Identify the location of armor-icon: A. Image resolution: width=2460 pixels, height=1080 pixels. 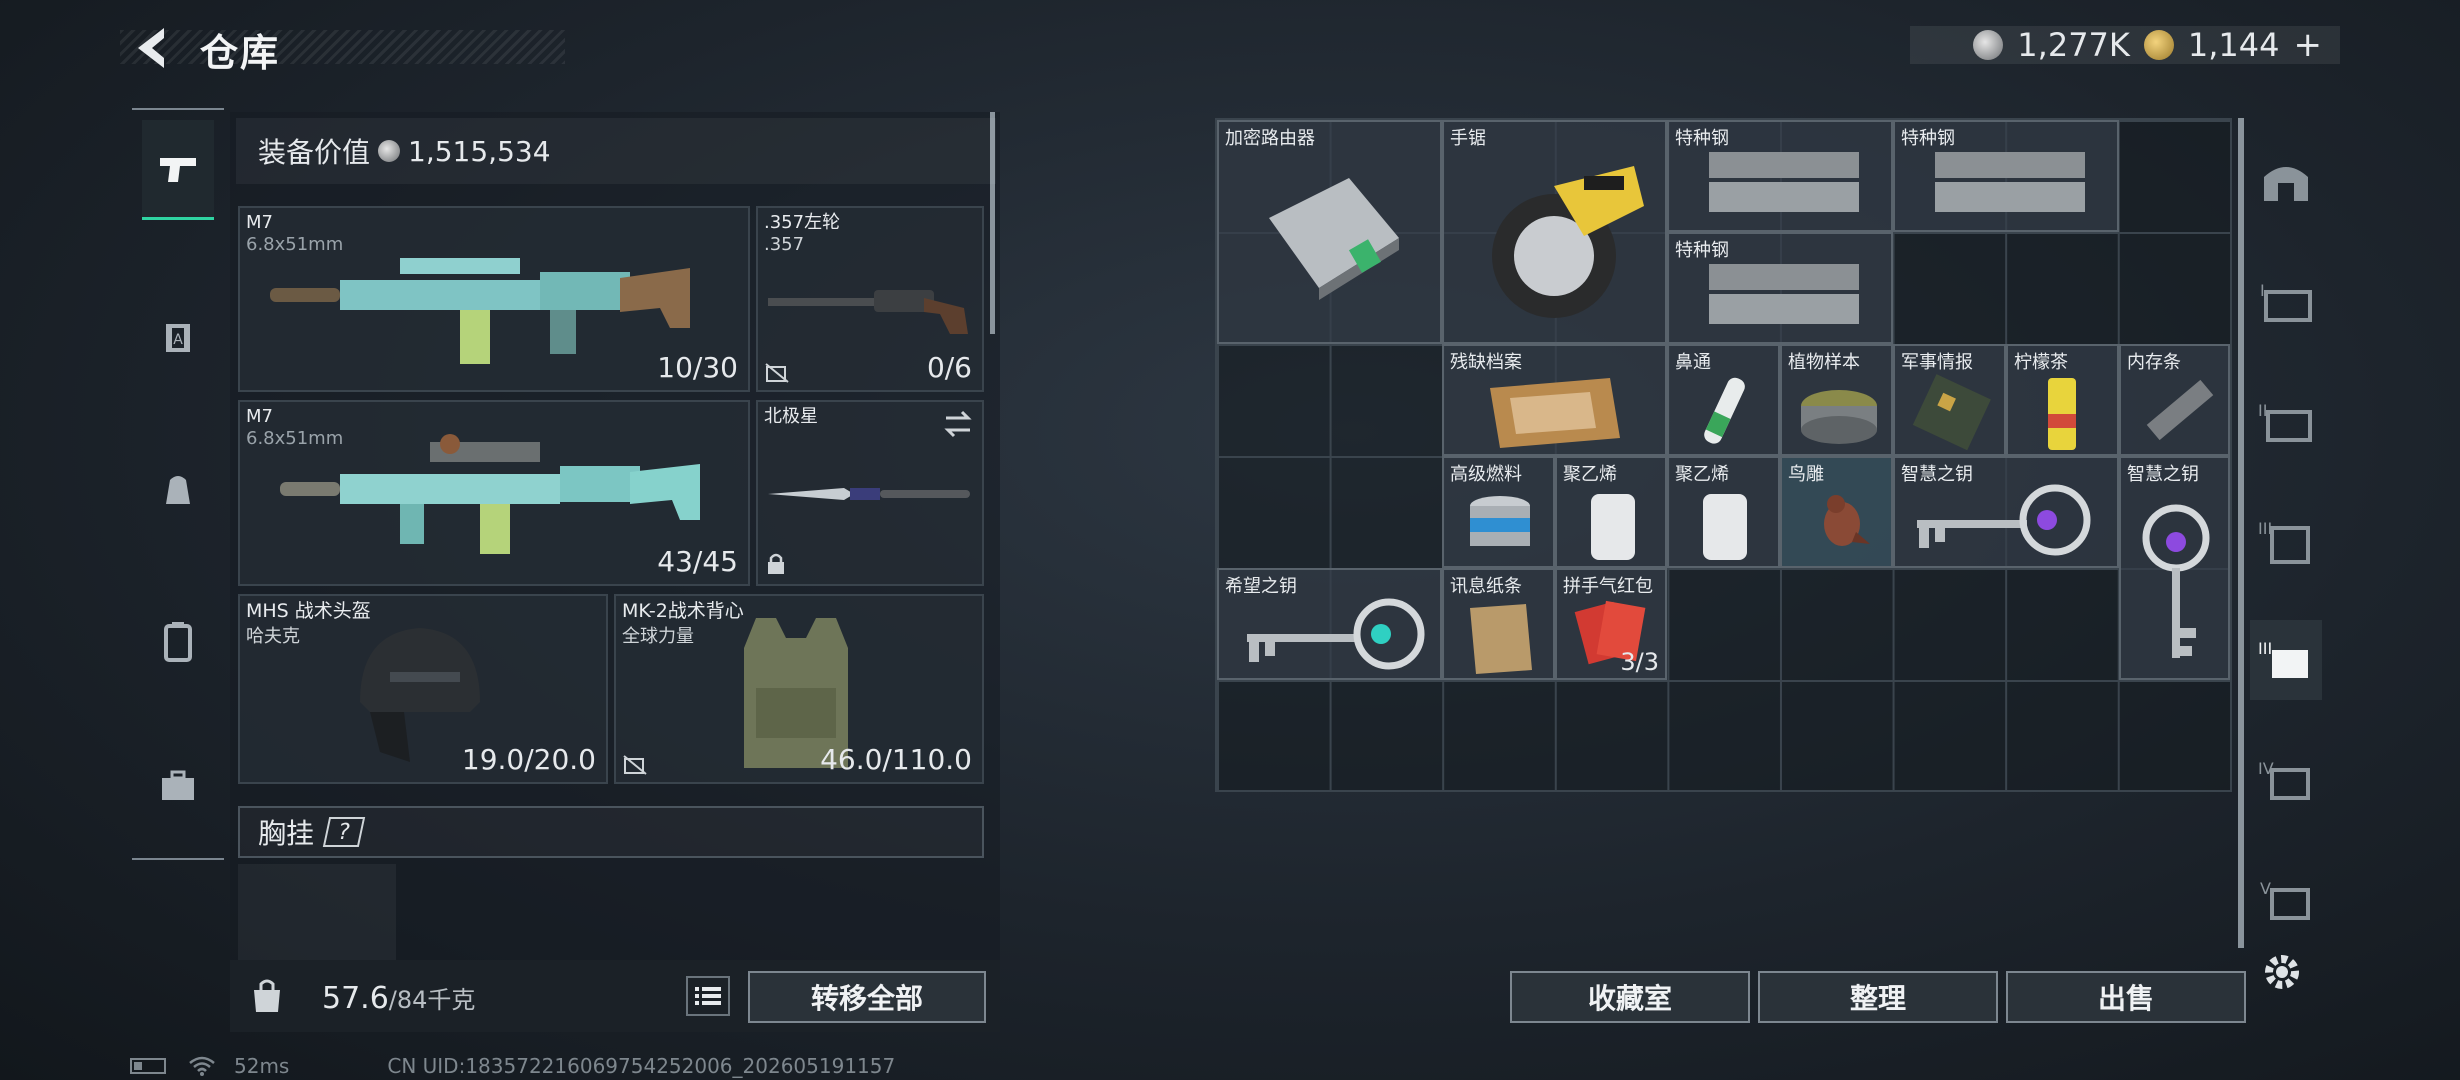
(178, 338).